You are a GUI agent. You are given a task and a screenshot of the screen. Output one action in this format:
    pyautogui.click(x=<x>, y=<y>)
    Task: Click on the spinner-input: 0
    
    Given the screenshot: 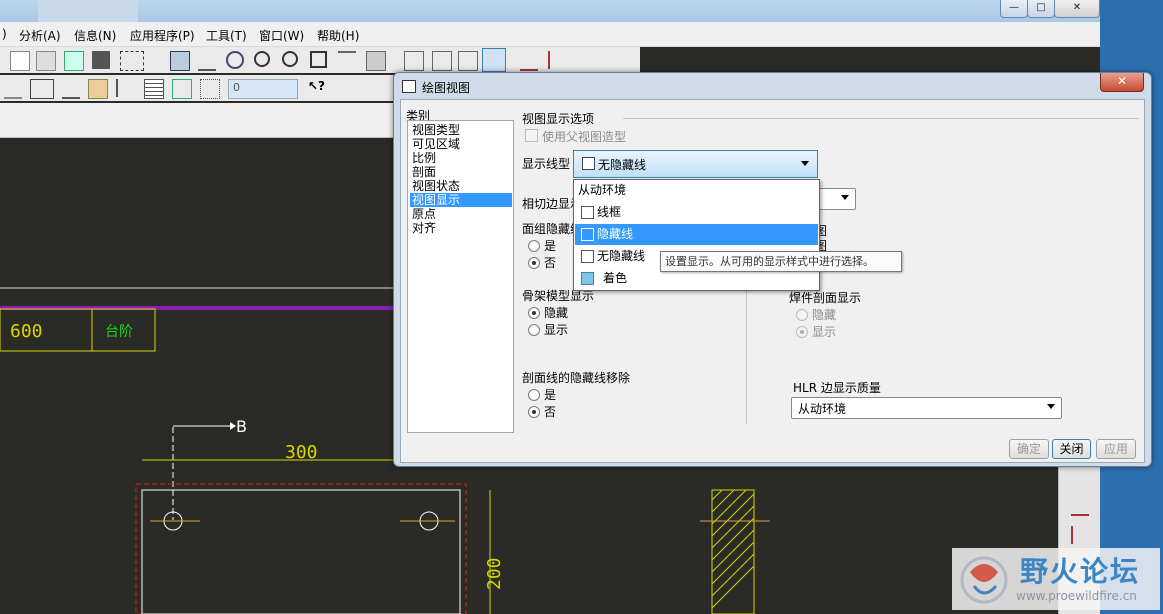 What is the action you would take?
    pyautogui.click(x=263, y=89)
    